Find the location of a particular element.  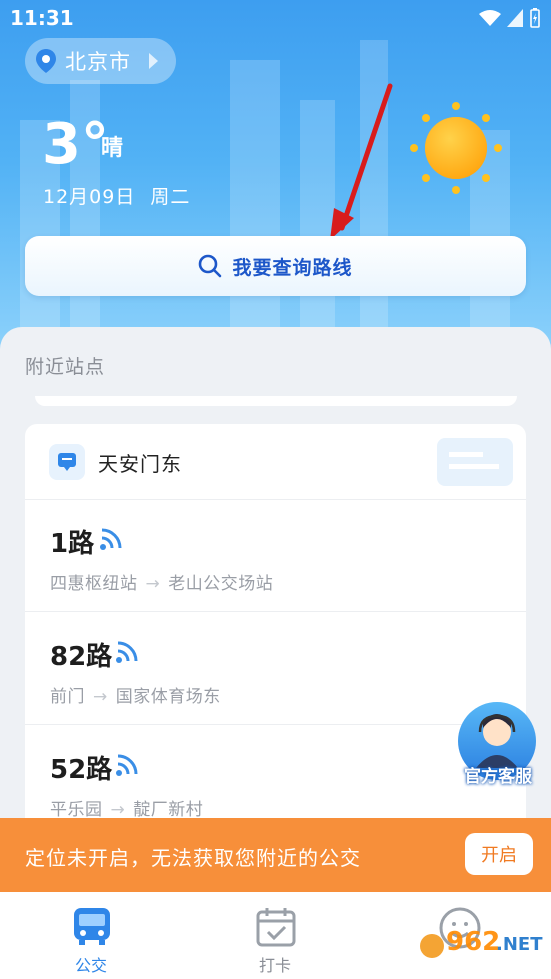

route-origin: 四惠枢纽站 is located at coordinates (94, 584).